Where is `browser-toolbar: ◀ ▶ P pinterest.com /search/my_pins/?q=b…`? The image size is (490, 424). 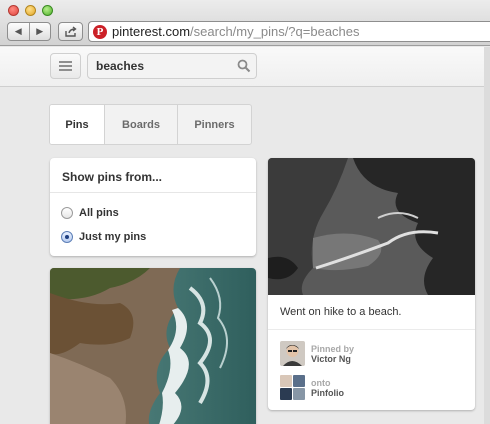 browser-toolbar: ◀ ▶ P pinterest.com /search/my_pins/?q=b… is located at coordinates (245, 23).